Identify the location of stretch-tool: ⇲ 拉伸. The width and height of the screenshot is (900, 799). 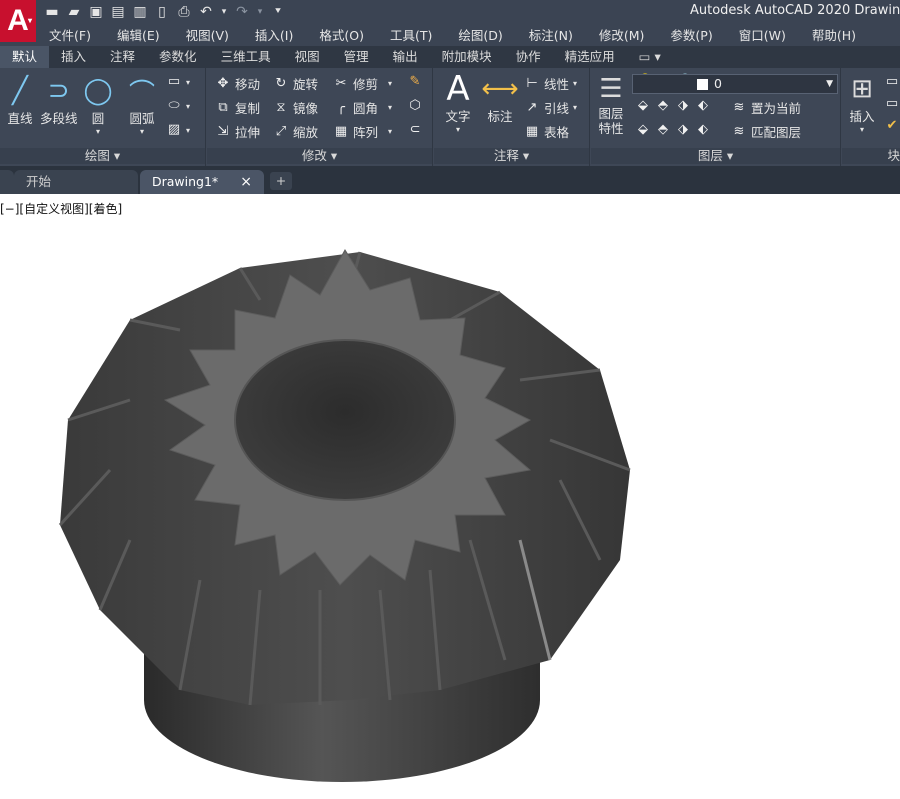
(237, 131).